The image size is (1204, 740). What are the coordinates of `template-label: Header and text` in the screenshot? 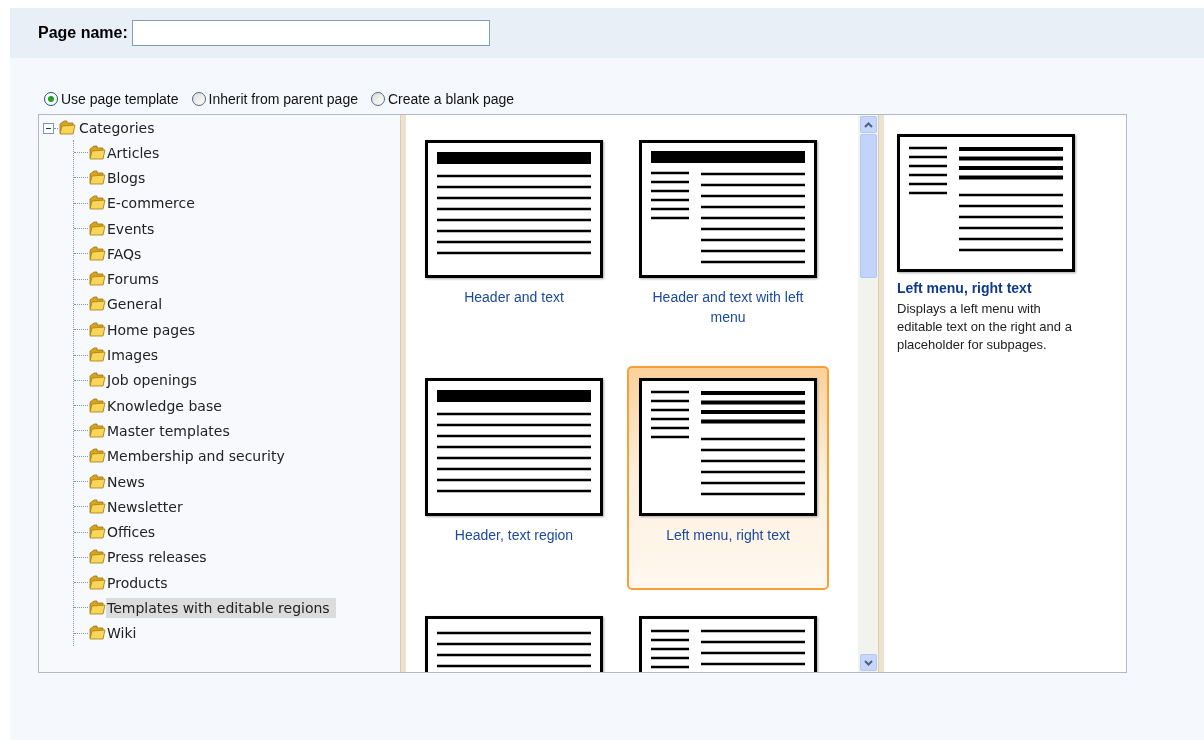 It's located at (514, 297).